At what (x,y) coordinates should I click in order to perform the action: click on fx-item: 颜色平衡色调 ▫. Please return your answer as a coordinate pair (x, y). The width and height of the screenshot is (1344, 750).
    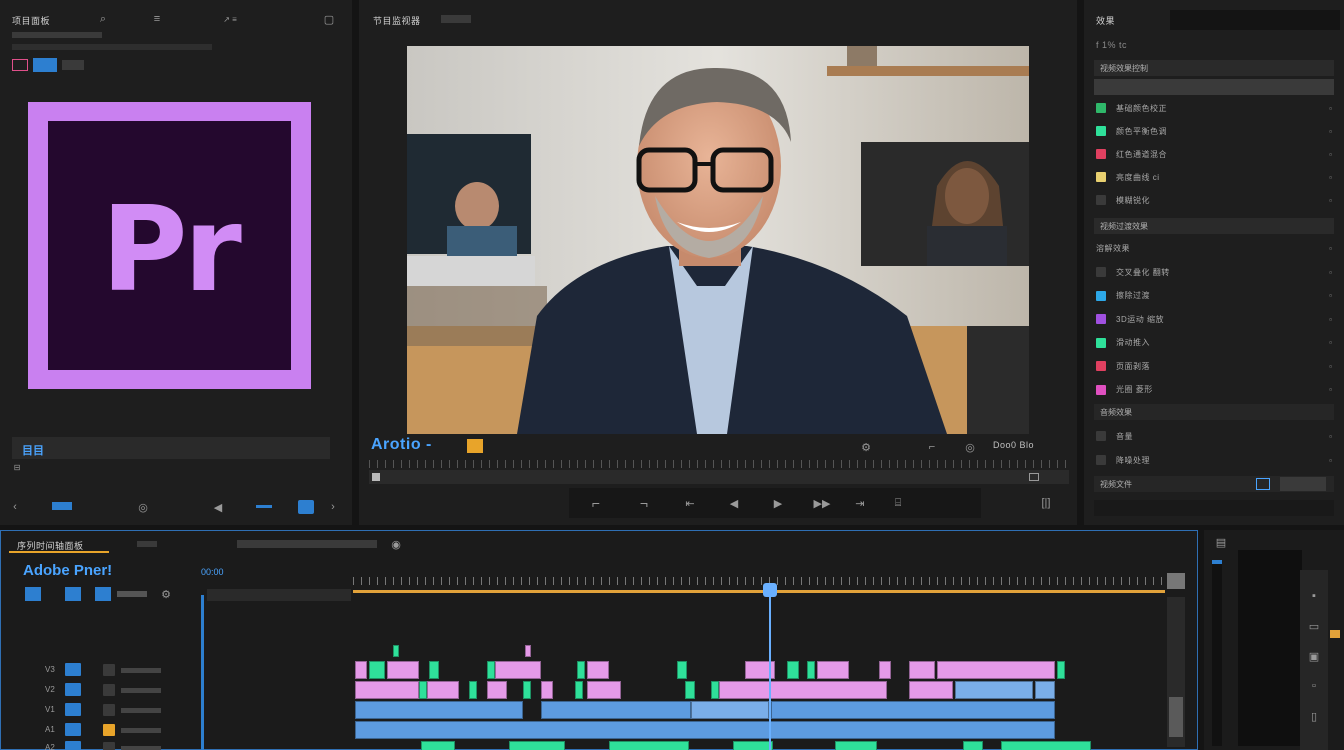
    Looking at the image, I should click on (1214, 131).